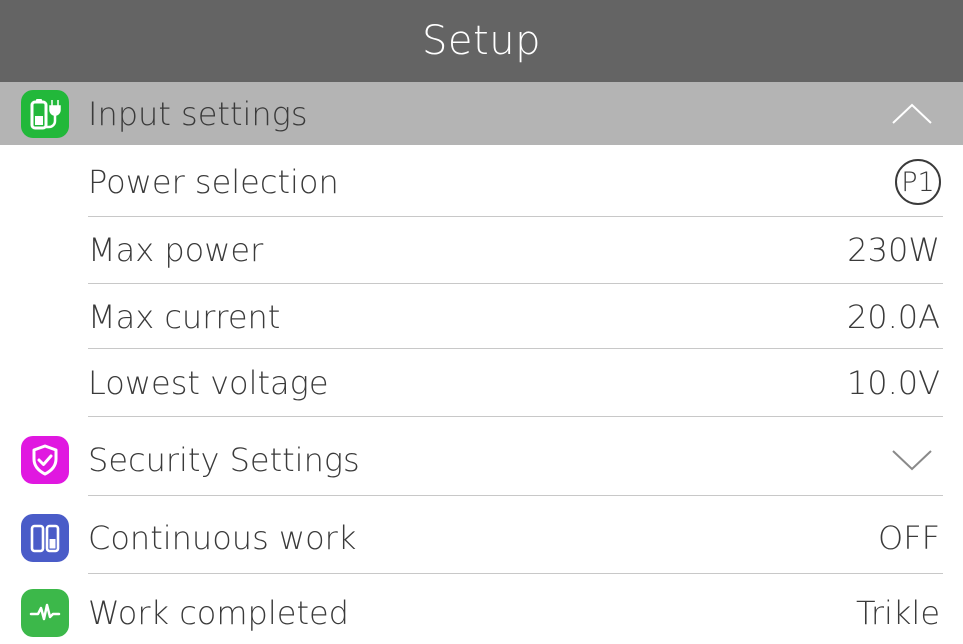 The image size is (963, 644). What do you see at coordinates (893, 250) in the screenshot?
I see `setting-value: 230W` at bounding box center [893, 250].